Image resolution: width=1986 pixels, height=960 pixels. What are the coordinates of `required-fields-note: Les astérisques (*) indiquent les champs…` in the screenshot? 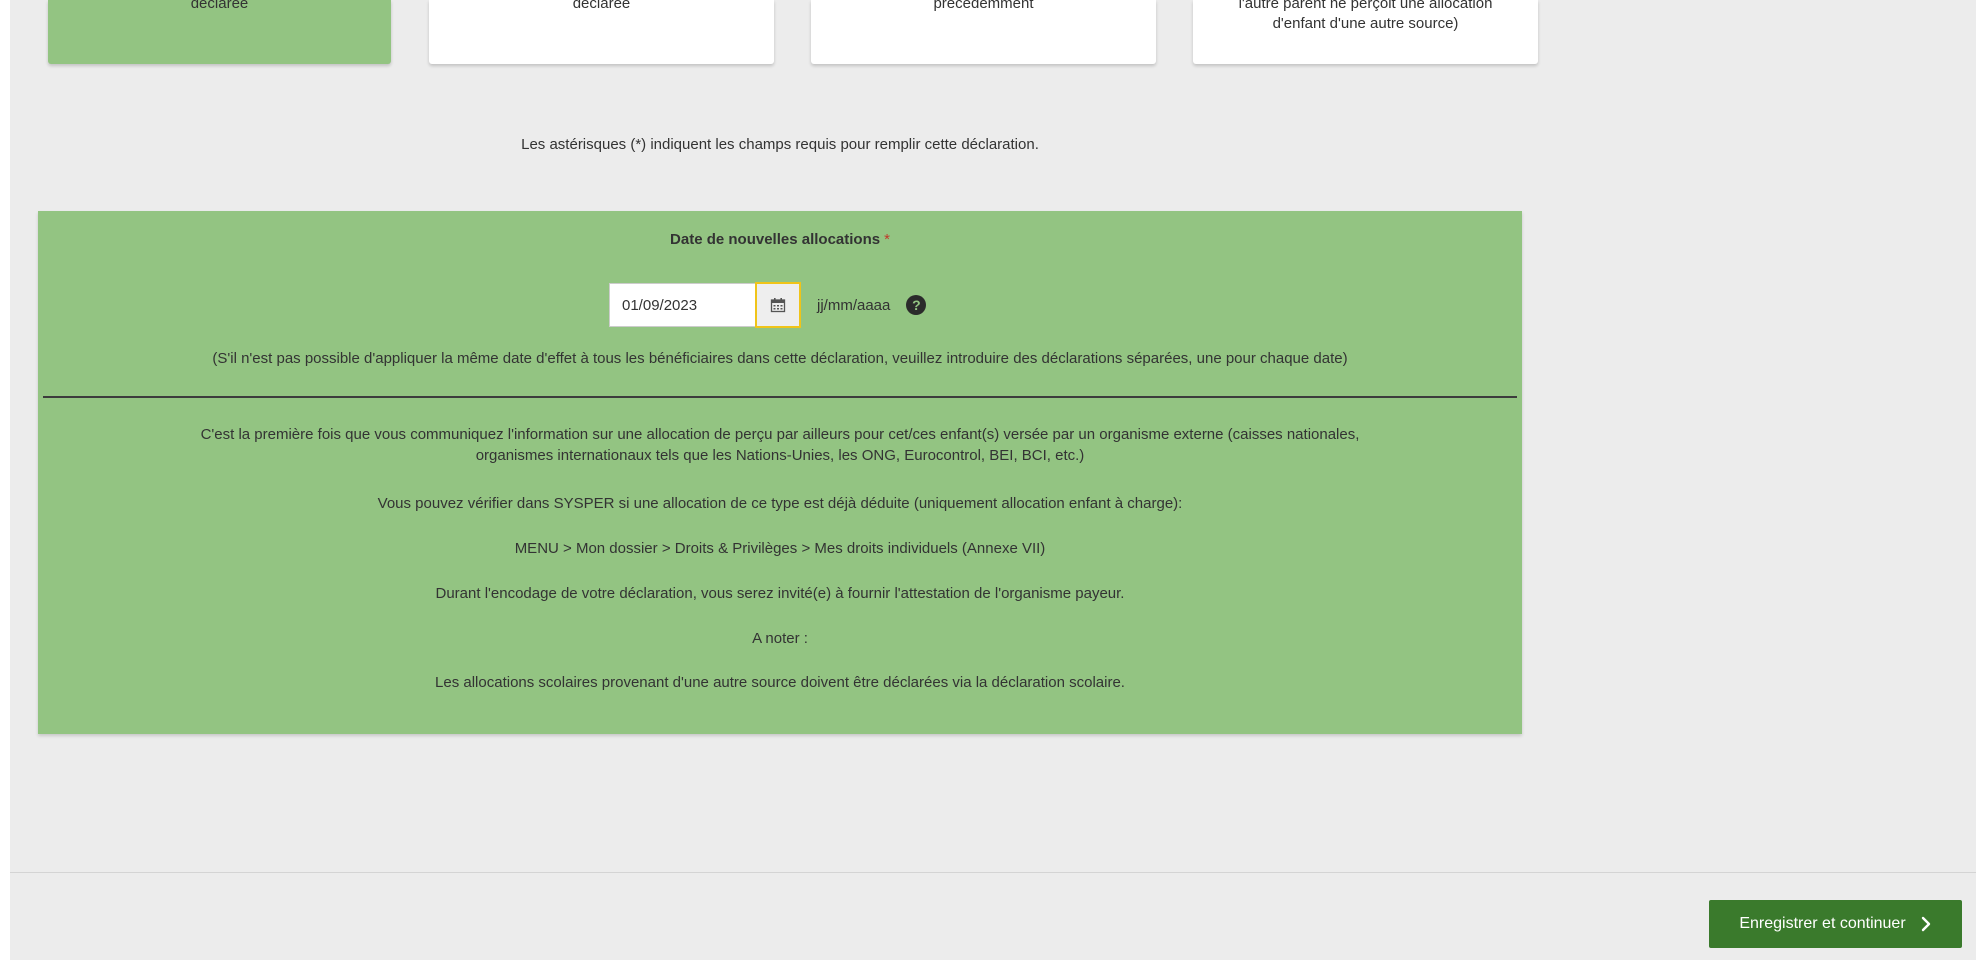 It's located at (780, 144).